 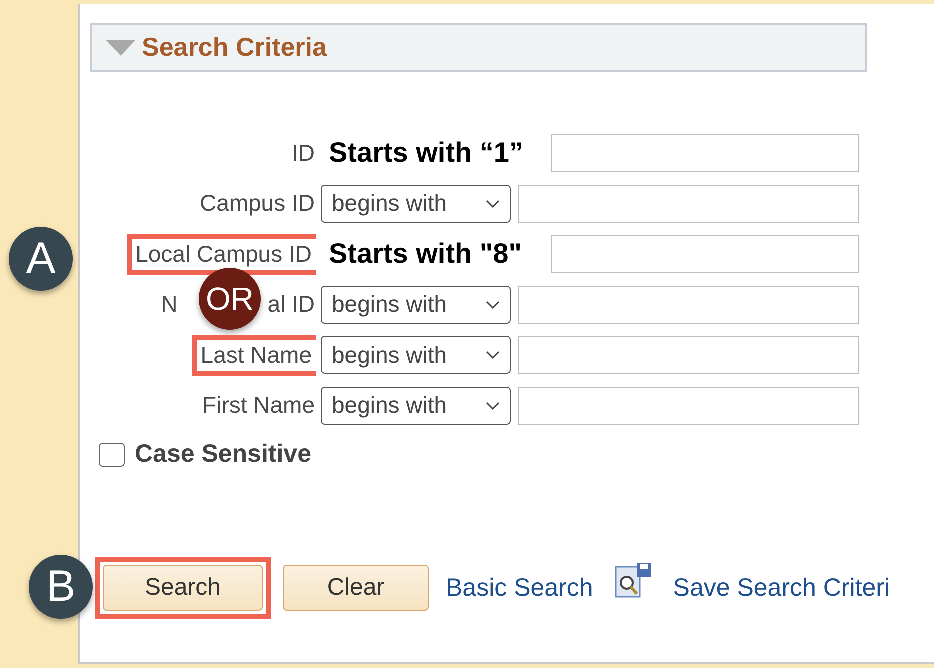 I want to click on checkbox-label: Case Sensitive, so click(x=223, y=454).